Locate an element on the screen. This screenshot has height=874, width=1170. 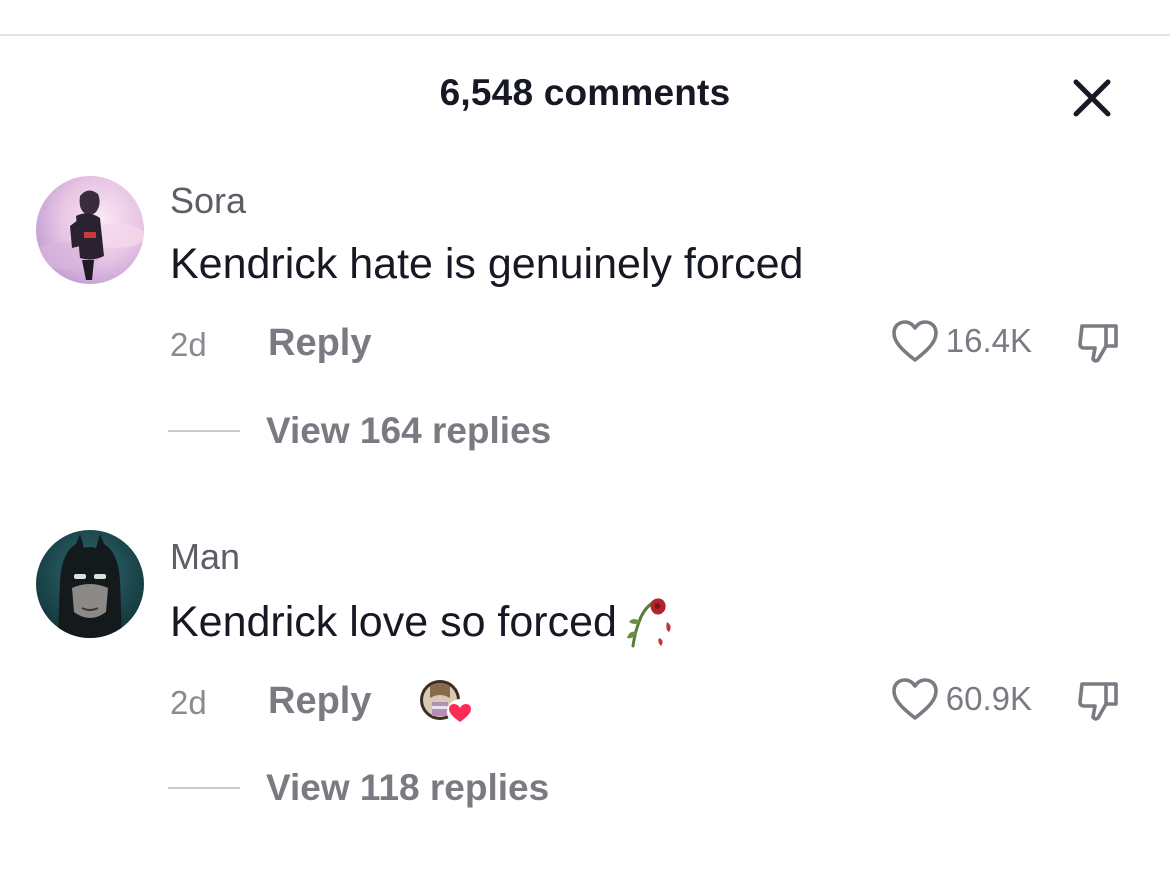
heart-outline-icon is located at coordinates (914, 699).